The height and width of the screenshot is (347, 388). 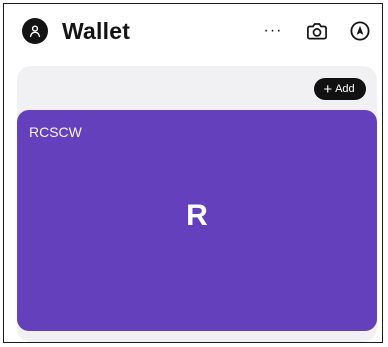 What do you see at coordinates (55, 132) in the screenshot?
I see `wallet-card-name: RCSCW` at bounding box center [55, 132].